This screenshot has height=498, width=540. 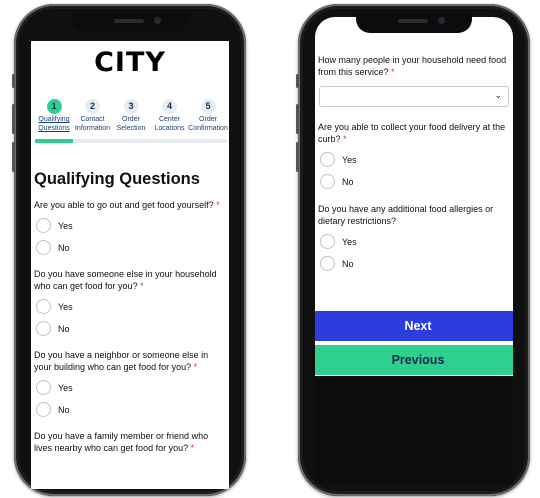 I want to click on step-label: Qualifying Questions, so click(x=54, y=124).